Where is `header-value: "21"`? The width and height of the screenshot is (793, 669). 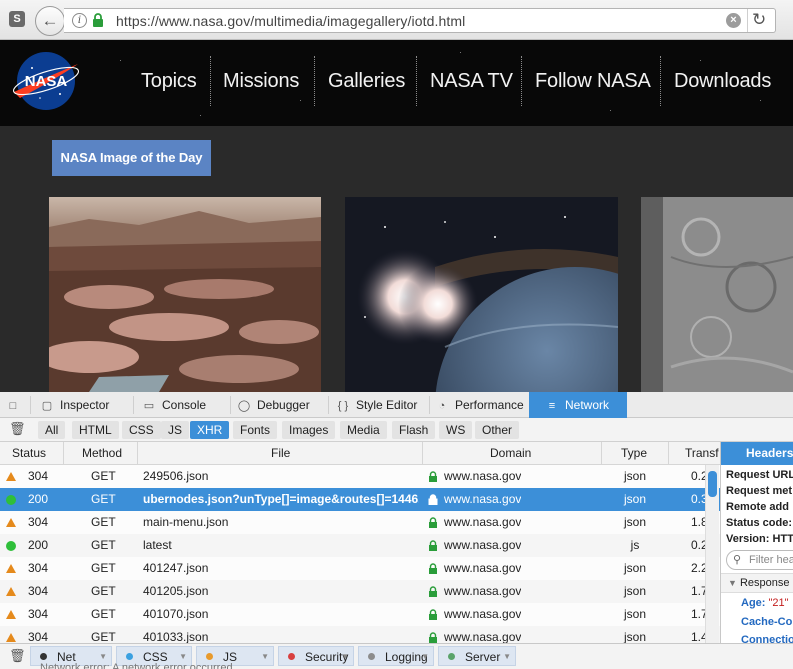 header-value: "21" is located at coordinates (778, 603).